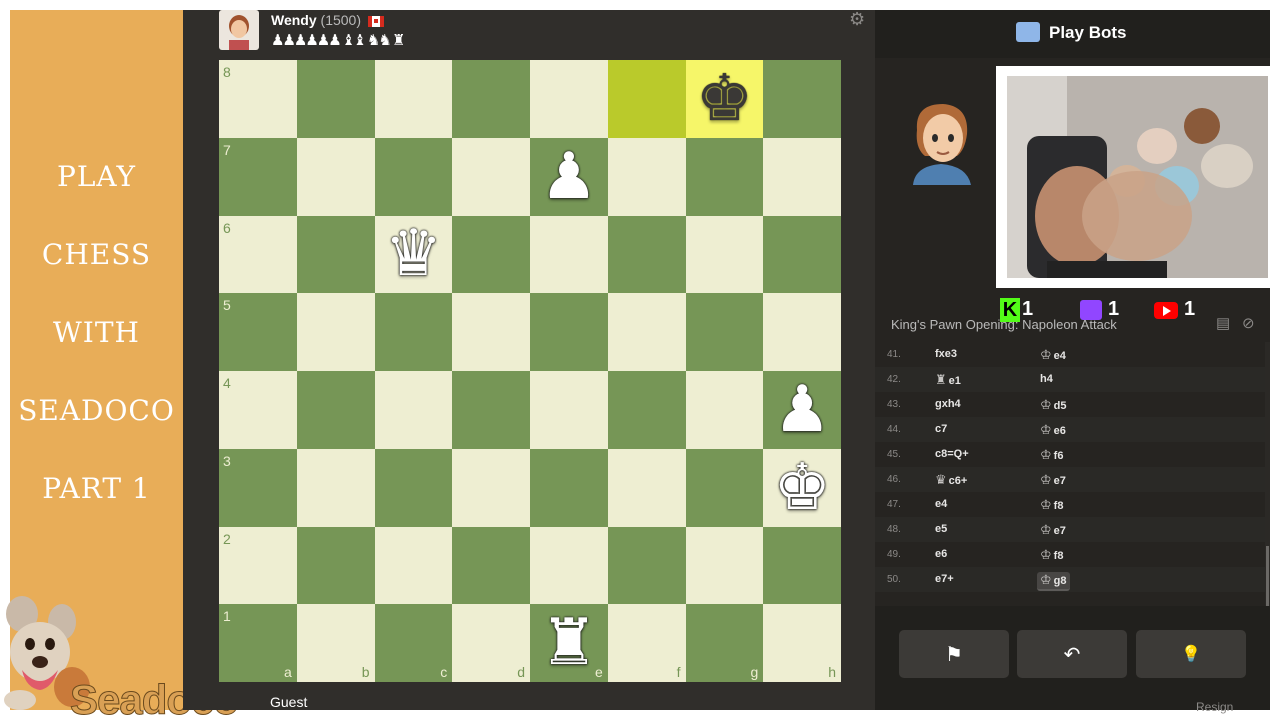 Image resolution: width=1280 pixels, height=724 pixels. What do you see at coordinates (569, 254) in the screenshot?
I see `square-e6` at bounding box center [569, 254].